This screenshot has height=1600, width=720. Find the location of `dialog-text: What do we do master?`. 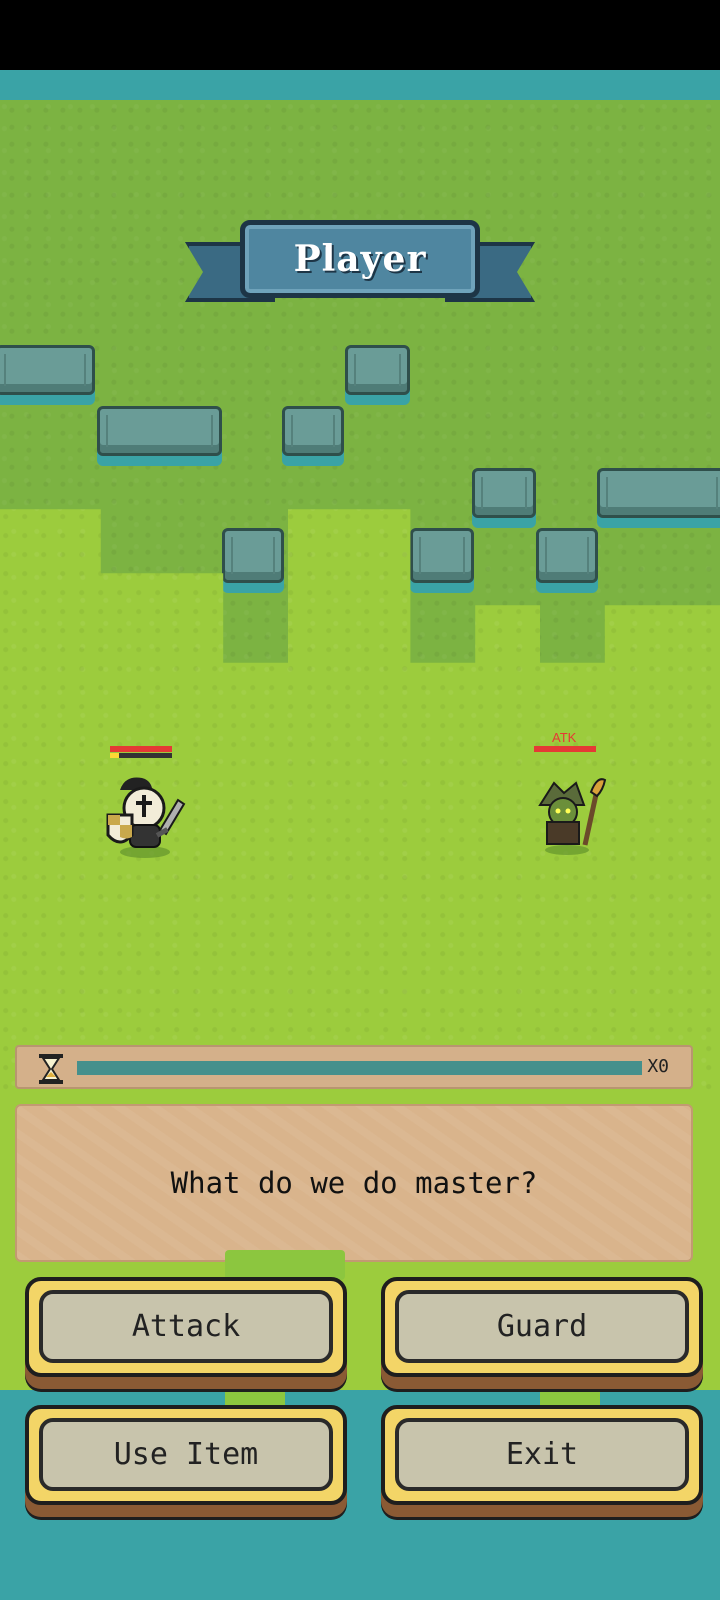

dialog-text: What do we do master? is located at coordinates (354, 1183).